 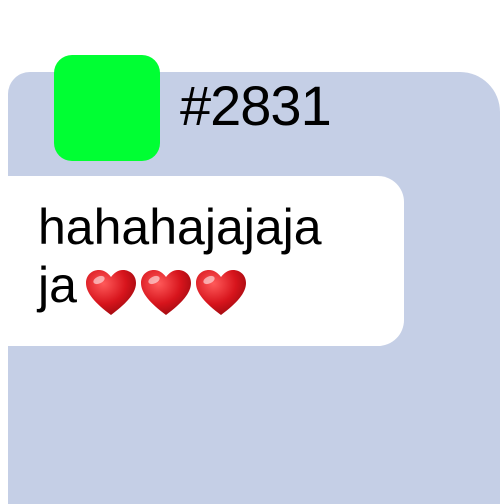 I want to click on emoji-group, so click(x=167, y=289).